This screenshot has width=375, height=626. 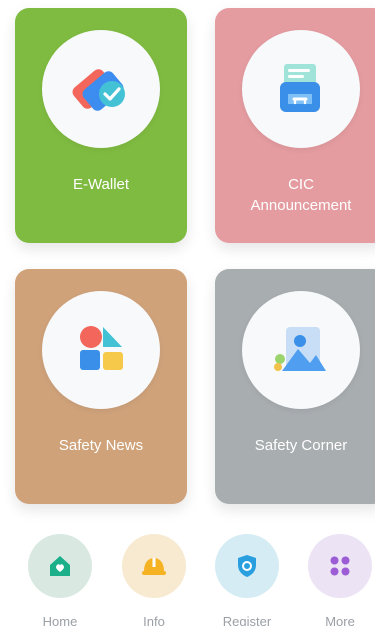 I want to click on nav-label: More, so click(x=340, y=620).